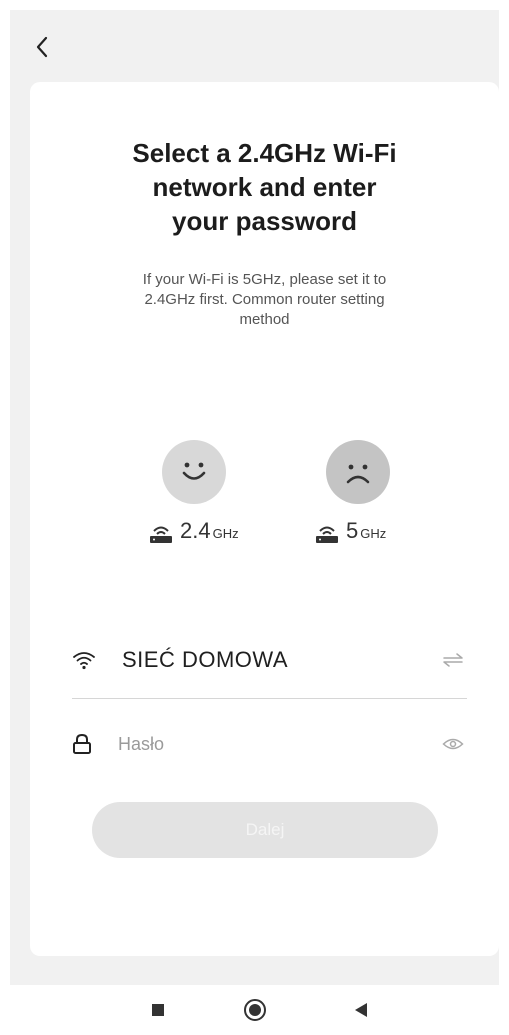 Image resolution: width=509 pixels, height=1035 pixels. I want to click on instruction-line: method, so click(264, 319).